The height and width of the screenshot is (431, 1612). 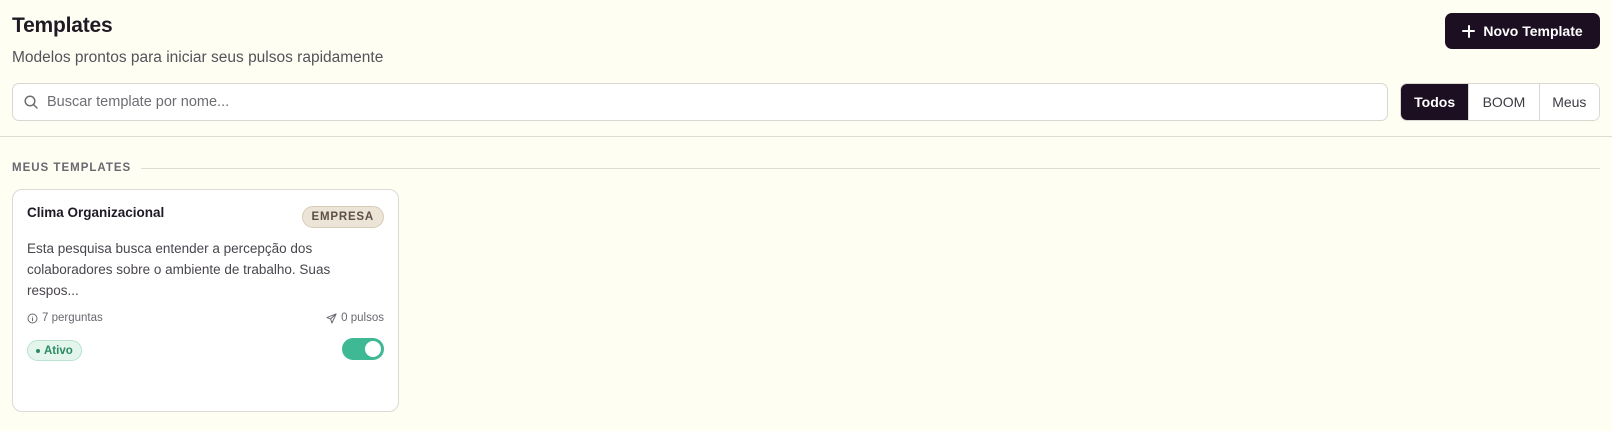 I want to click on filter-segmented-control: Todos BOOM Meus, so click(x=1500, y=102).